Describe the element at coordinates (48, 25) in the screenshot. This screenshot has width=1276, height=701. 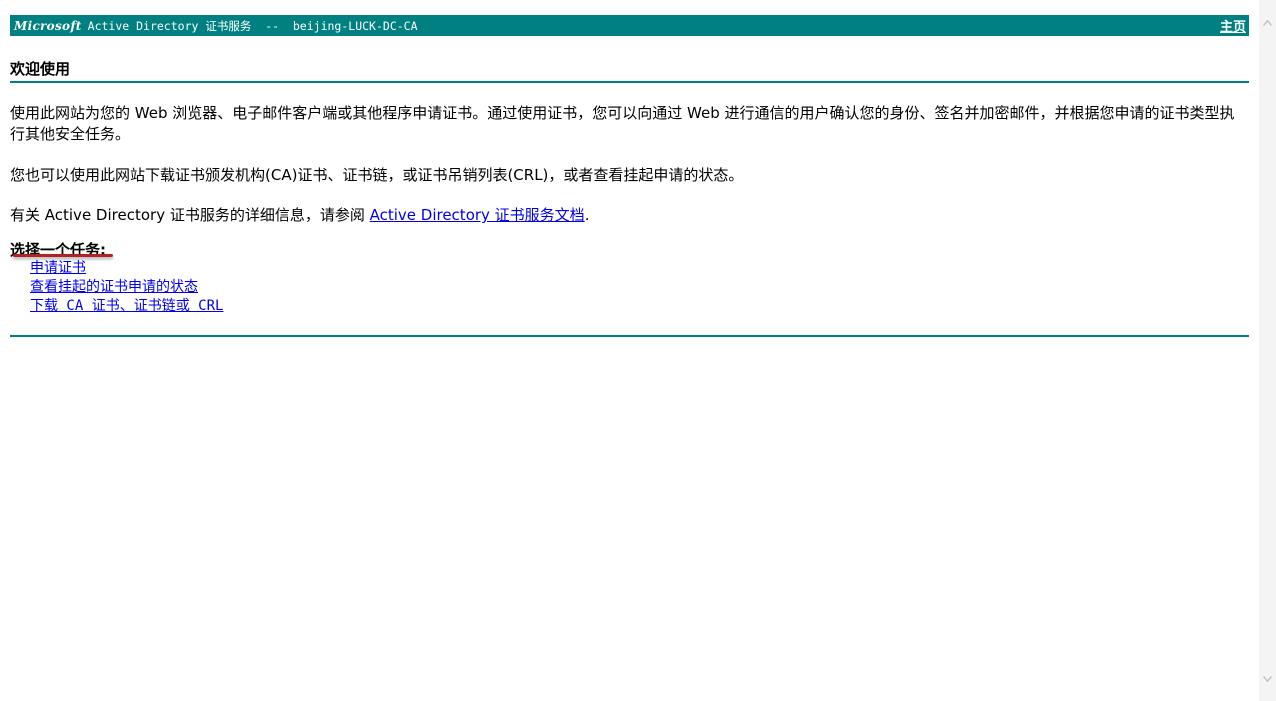
I see `brand-logo: Microsoft` at that location.